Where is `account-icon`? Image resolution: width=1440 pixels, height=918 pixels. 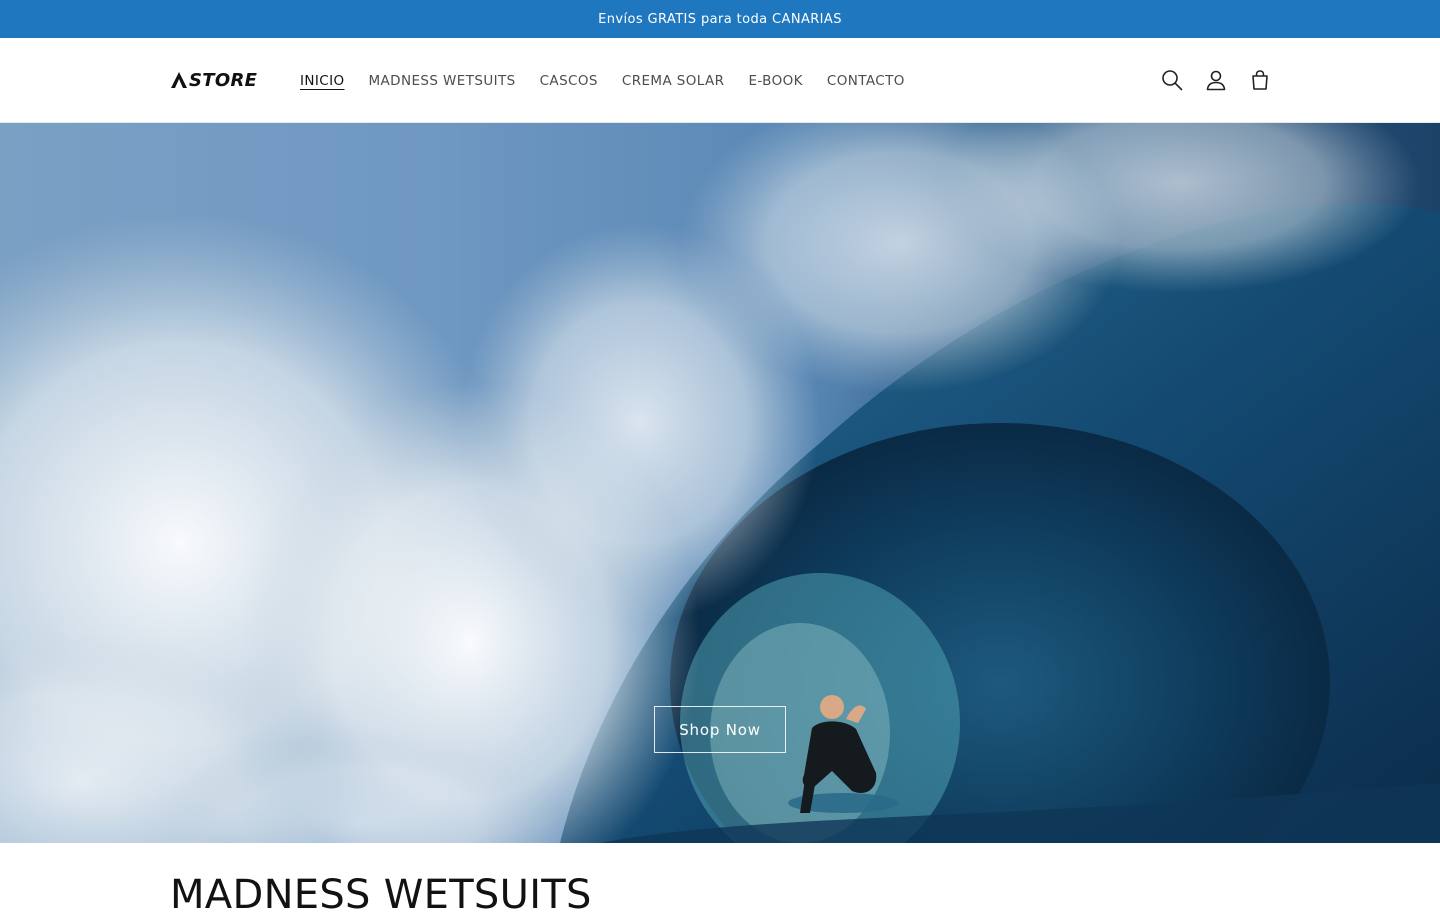 account-icon is located at coordinates (1216, 80).